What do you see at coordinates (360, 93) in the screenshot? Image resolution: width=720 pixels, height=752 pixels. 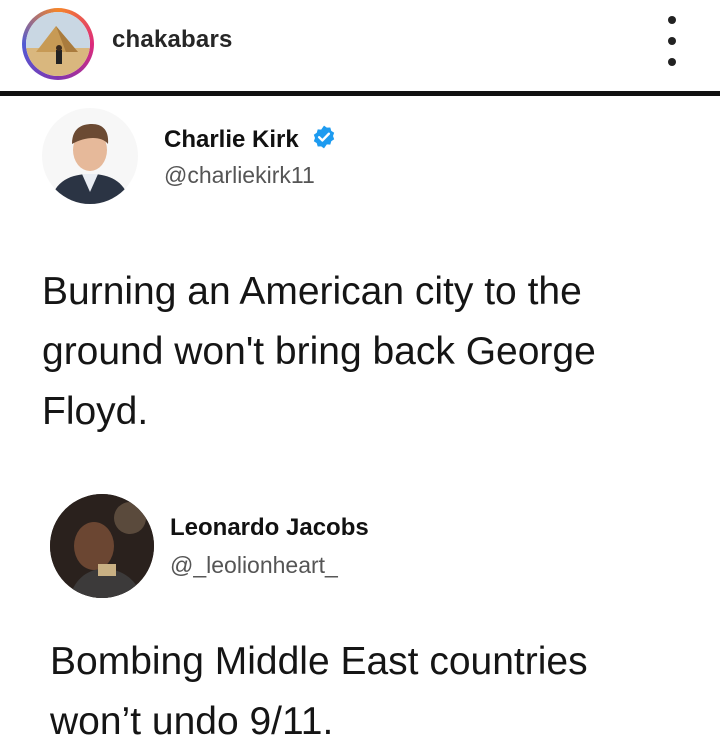 I see `post-divider` at bounding box center [360, 93].